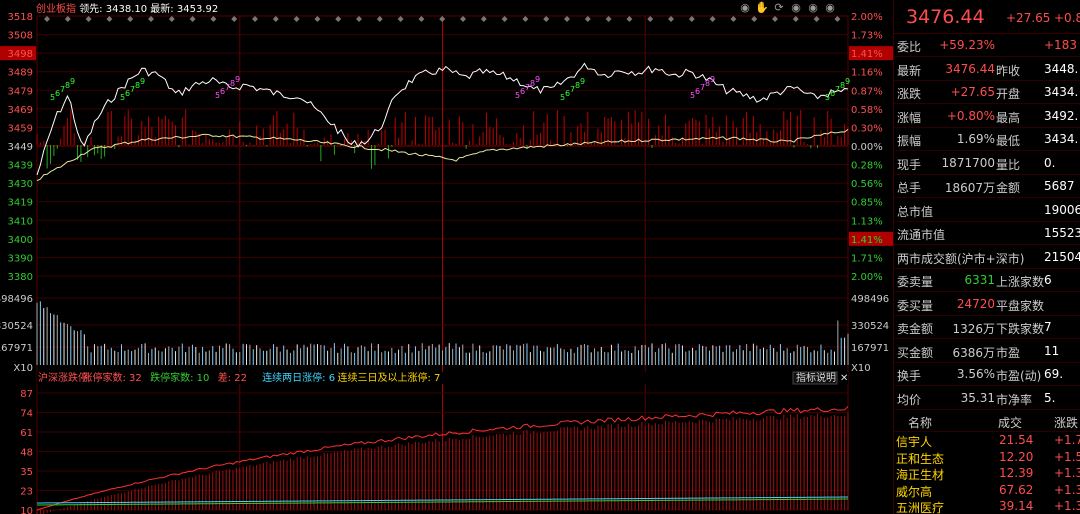 The width and height of the screenshot is (1080, 514). I want to click on volume-unit: X10, so click(861, 368).